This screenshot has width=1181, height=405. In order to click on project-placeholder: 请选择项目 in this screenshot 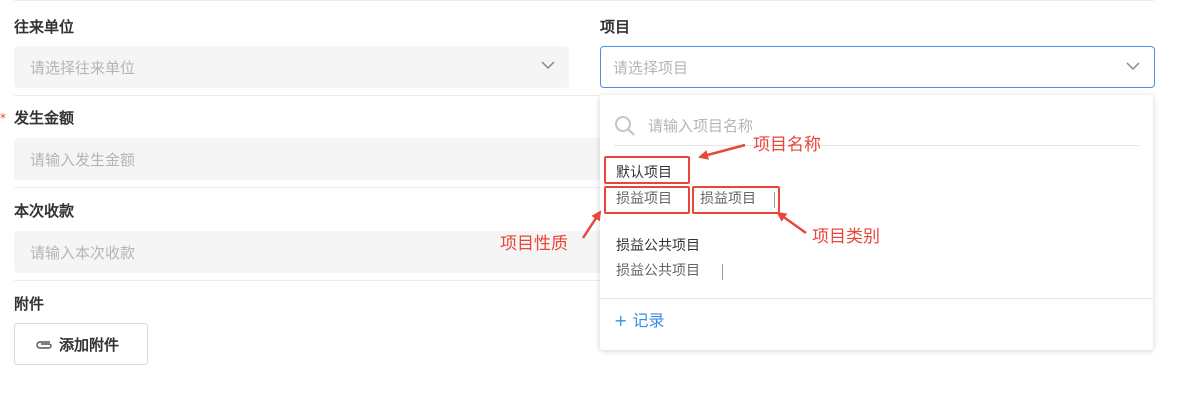, I will do `click(651, 67)`.